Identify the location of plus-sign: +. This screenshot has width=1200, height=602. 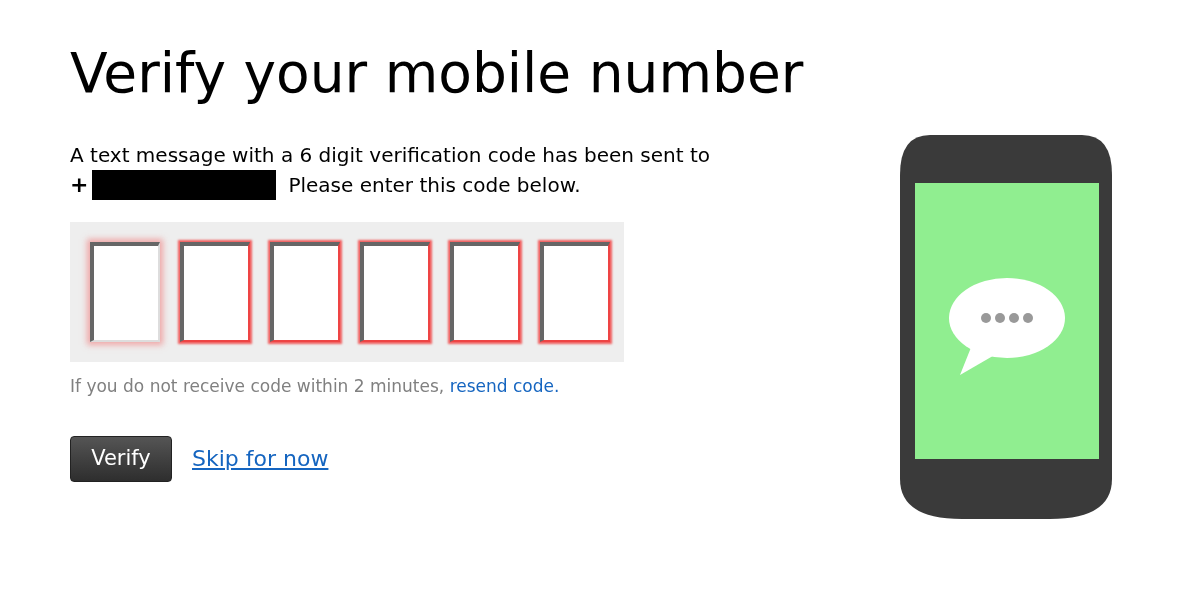
(79, 185).